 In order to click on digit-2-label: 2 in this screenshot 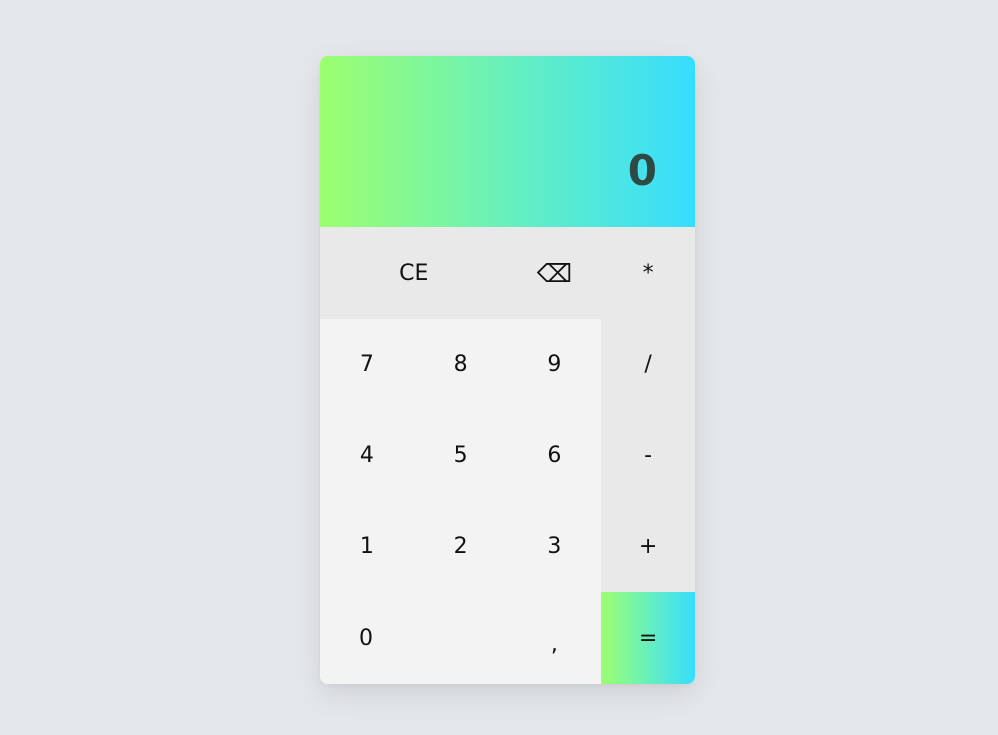, I will do `click(460, 546)`.